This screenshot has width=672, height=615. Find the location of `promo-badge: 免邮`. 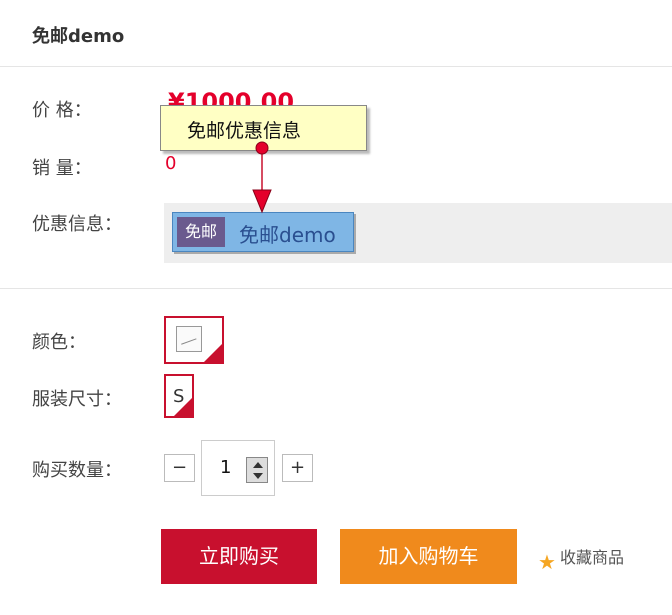

promo-badge: 免邮 is located at coordinates (201, 232).